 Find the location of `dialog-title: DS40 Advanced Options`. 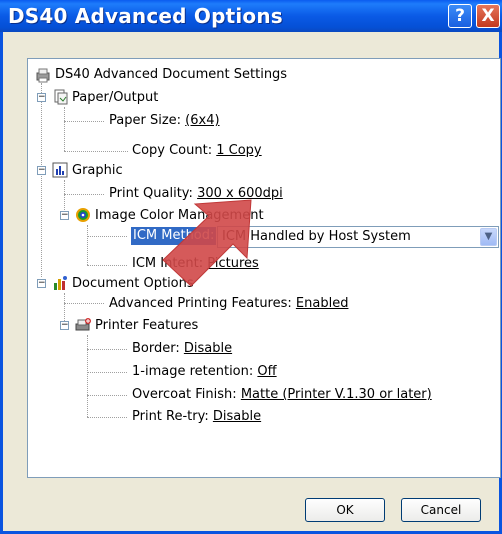

dialog-title: DS40 Advanced Options is located at coordinates (145, 16).